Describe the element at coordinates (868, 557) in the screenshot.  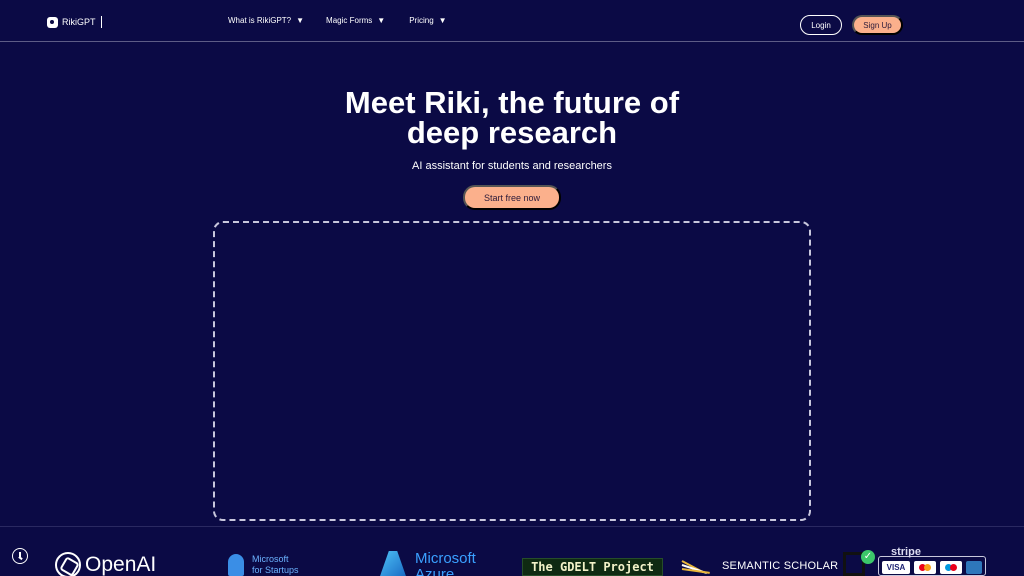
I see `check-icon: ✓` at that location.